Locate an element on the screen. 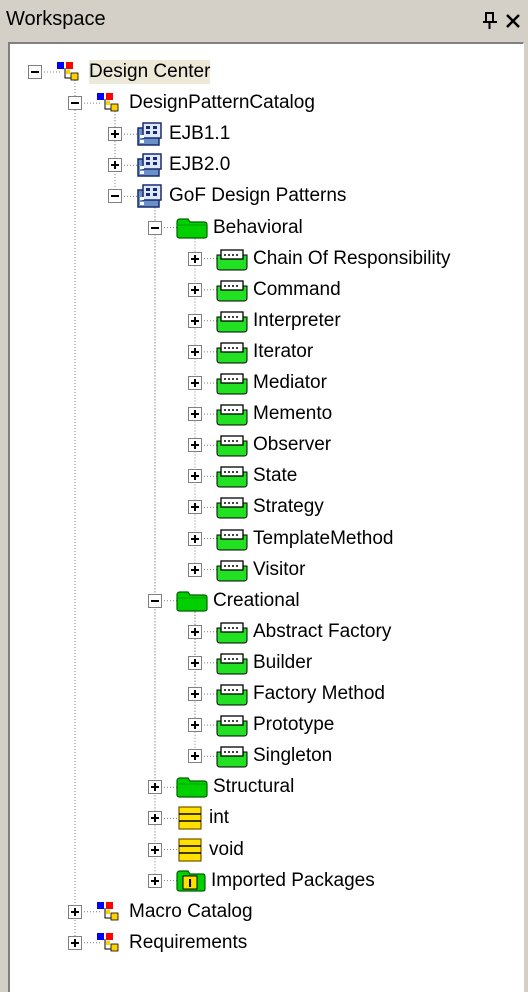 The height and width of the screenshot is (992, 528). tree-item-pattern: TemplateMethod is located at coordinates (353, 539).